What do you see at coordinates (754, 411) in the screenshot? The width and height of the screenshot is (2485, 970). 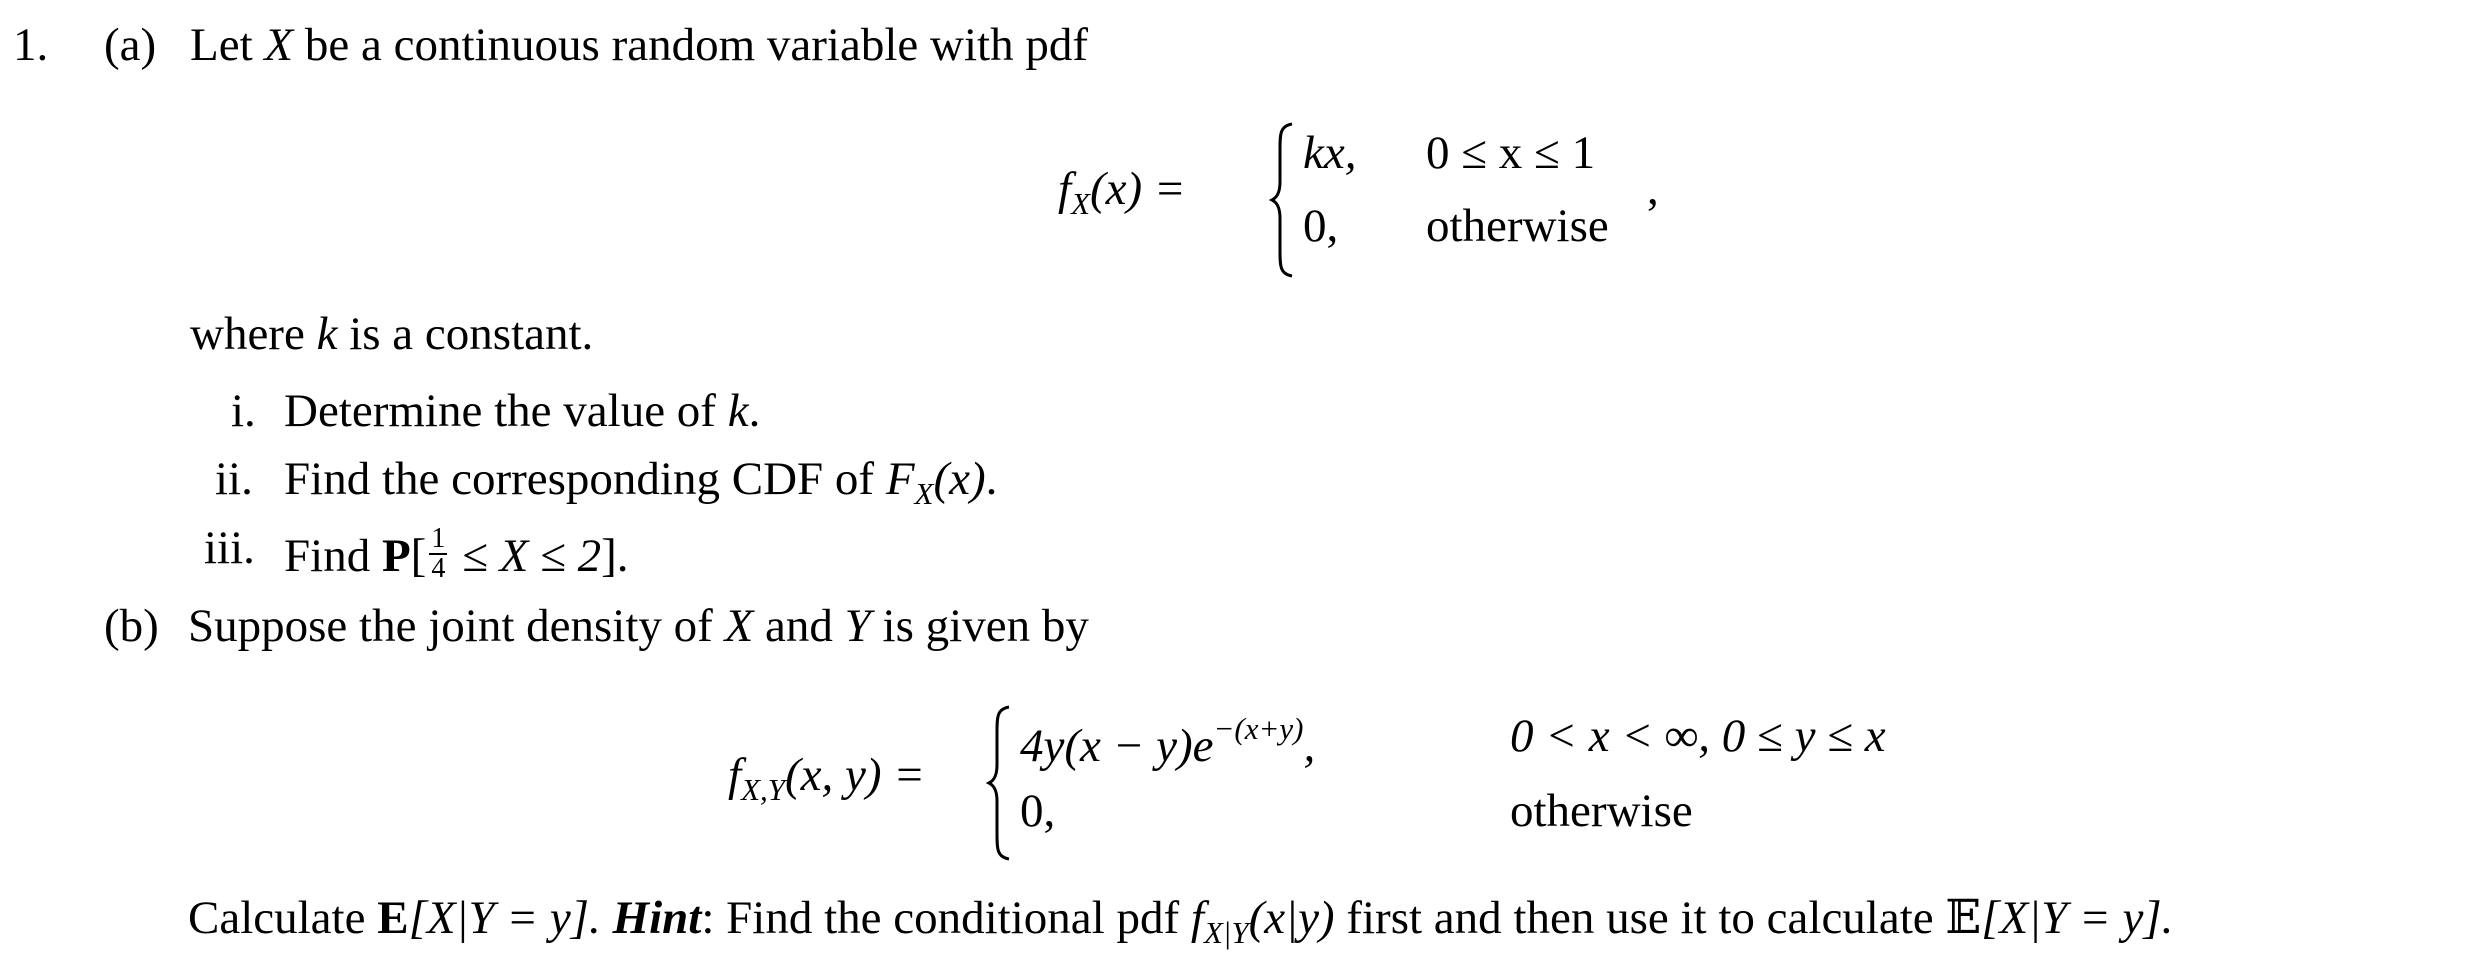 I see `item-i-post: .` at bounding box center [754, 411].